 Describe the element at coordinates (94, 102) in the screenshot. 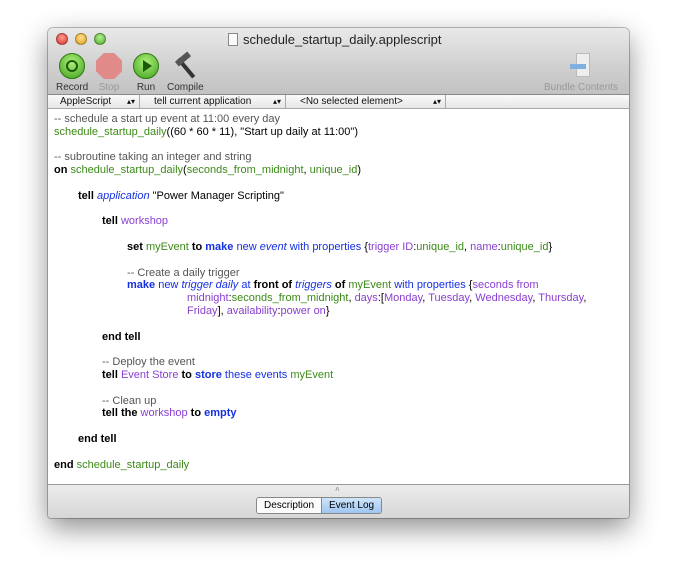

I see `language-popup: AppleScript ▴▾` at that location.